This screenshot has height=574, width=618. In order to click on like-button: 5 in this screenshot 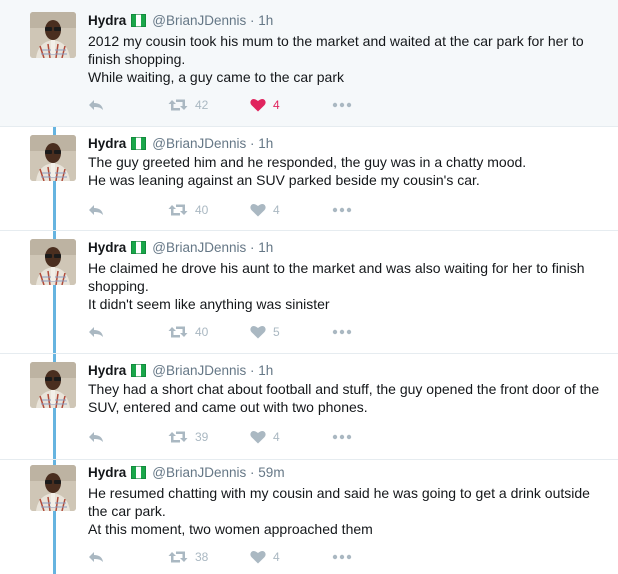, I will do `click(265, 332)`.